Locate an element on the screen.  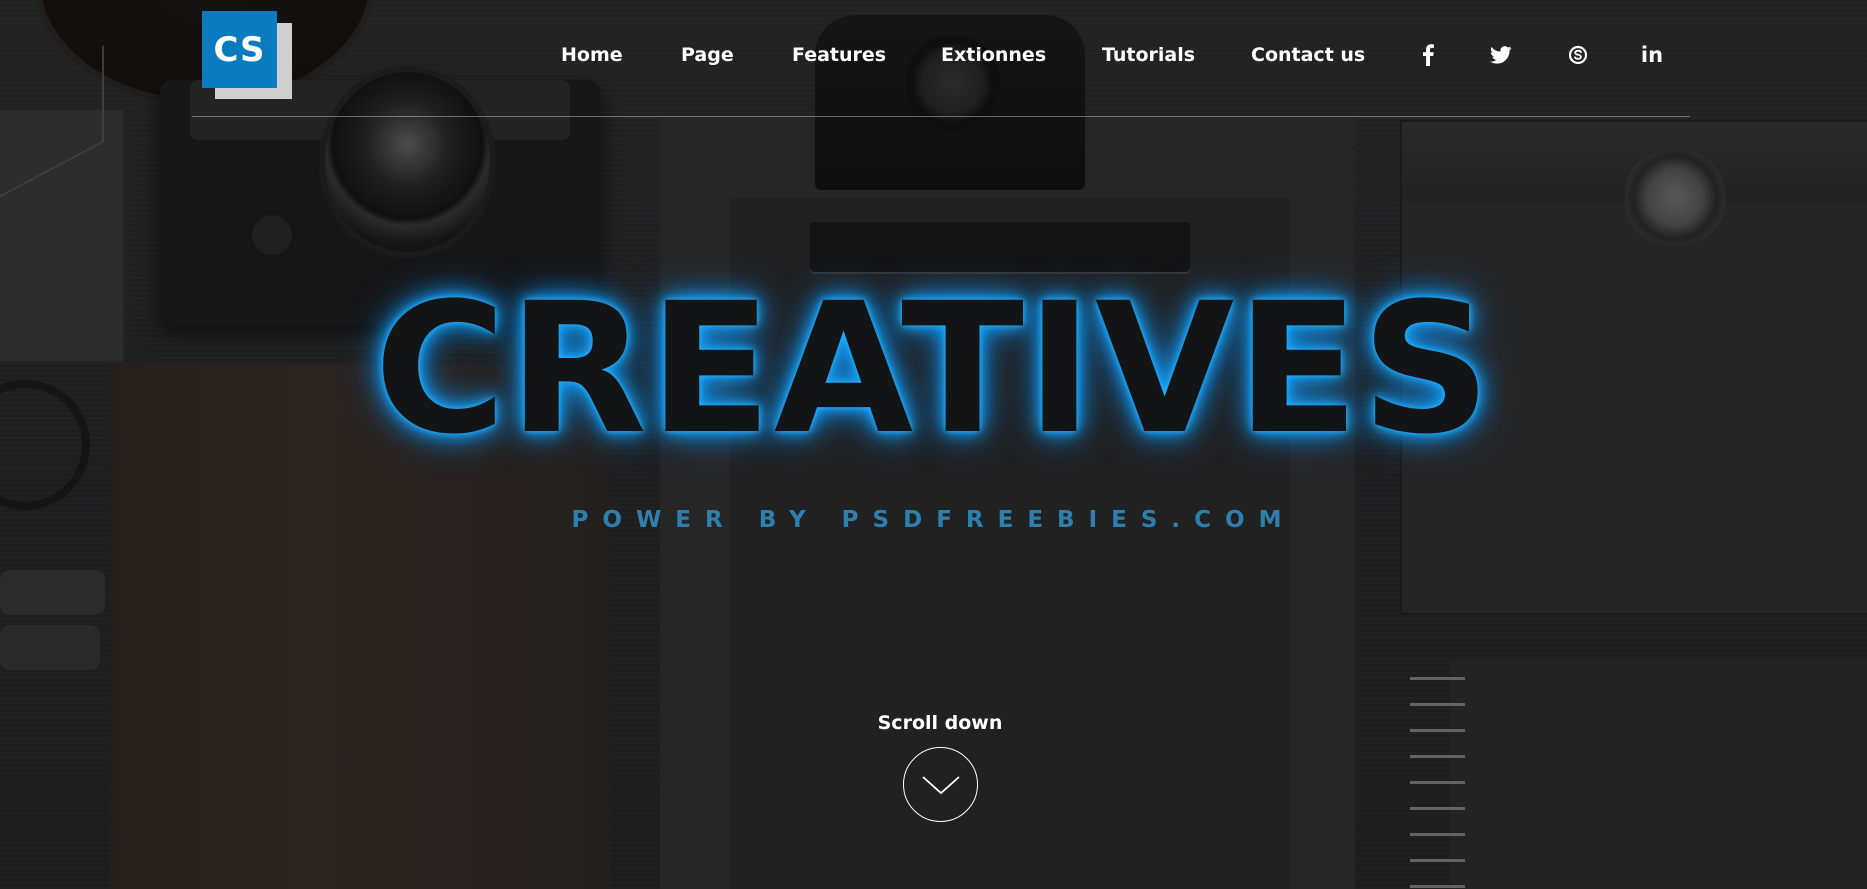
facebook-icon is located at coordinates (1428, 55).